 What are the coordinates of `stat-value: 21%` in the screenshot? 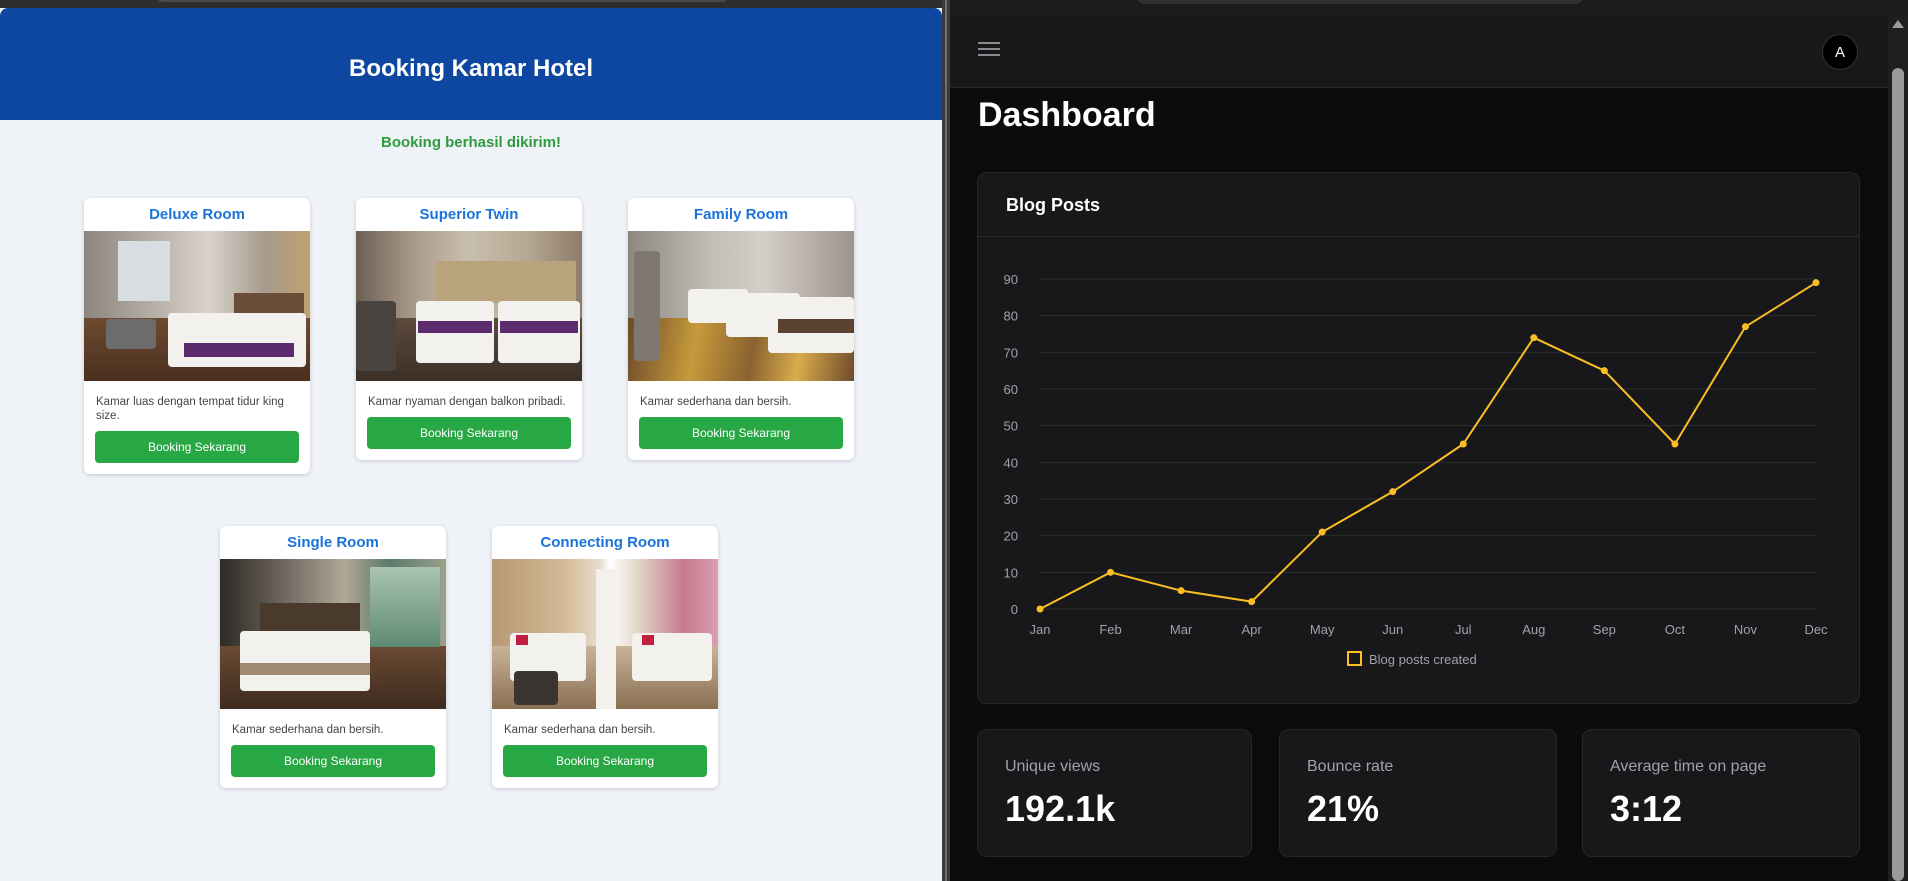 It's located at (1343, 808).